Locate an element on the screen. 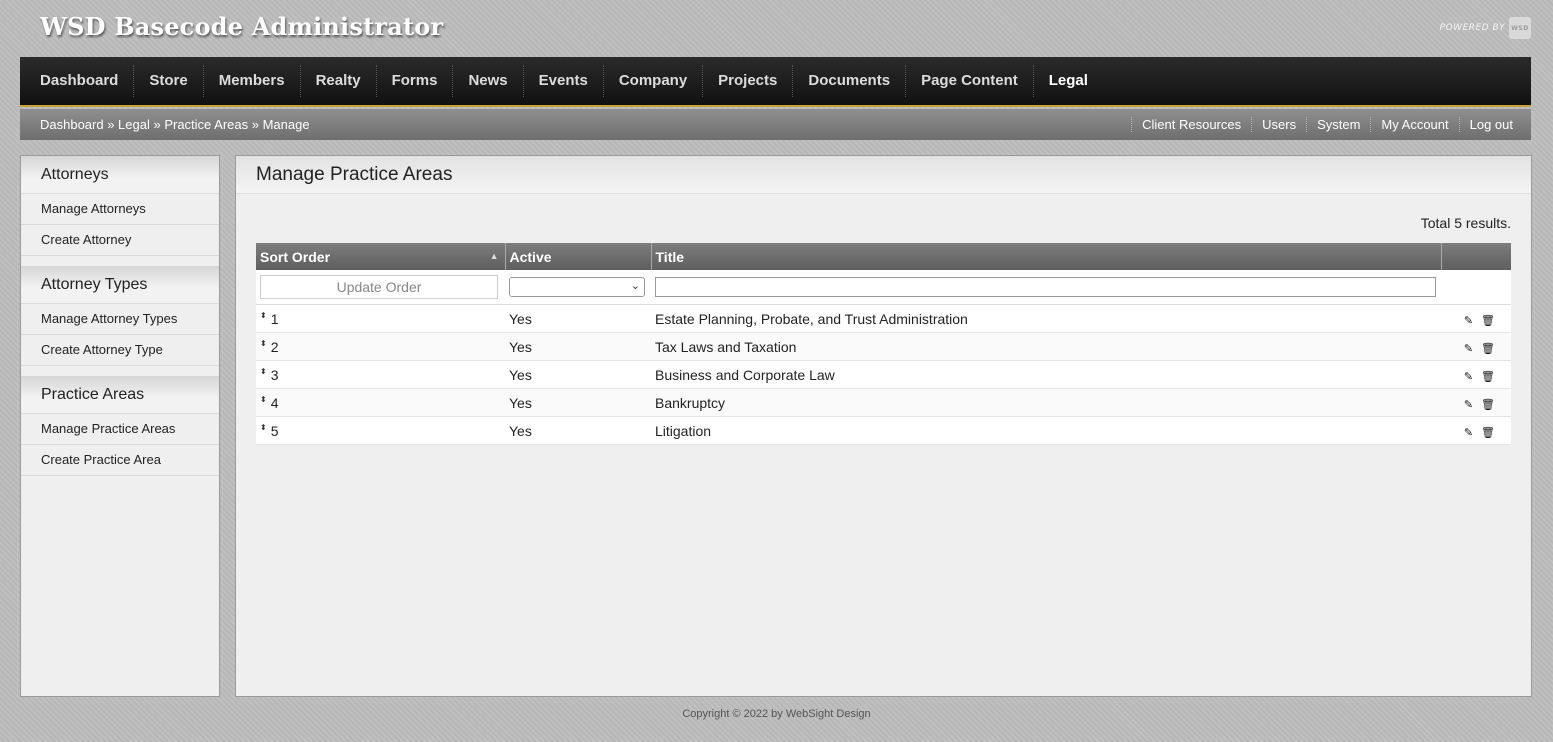 This screenshot has width=1553, height=742. sort-order-cell: ⬍ 3 is located at coordinates (380, 374).